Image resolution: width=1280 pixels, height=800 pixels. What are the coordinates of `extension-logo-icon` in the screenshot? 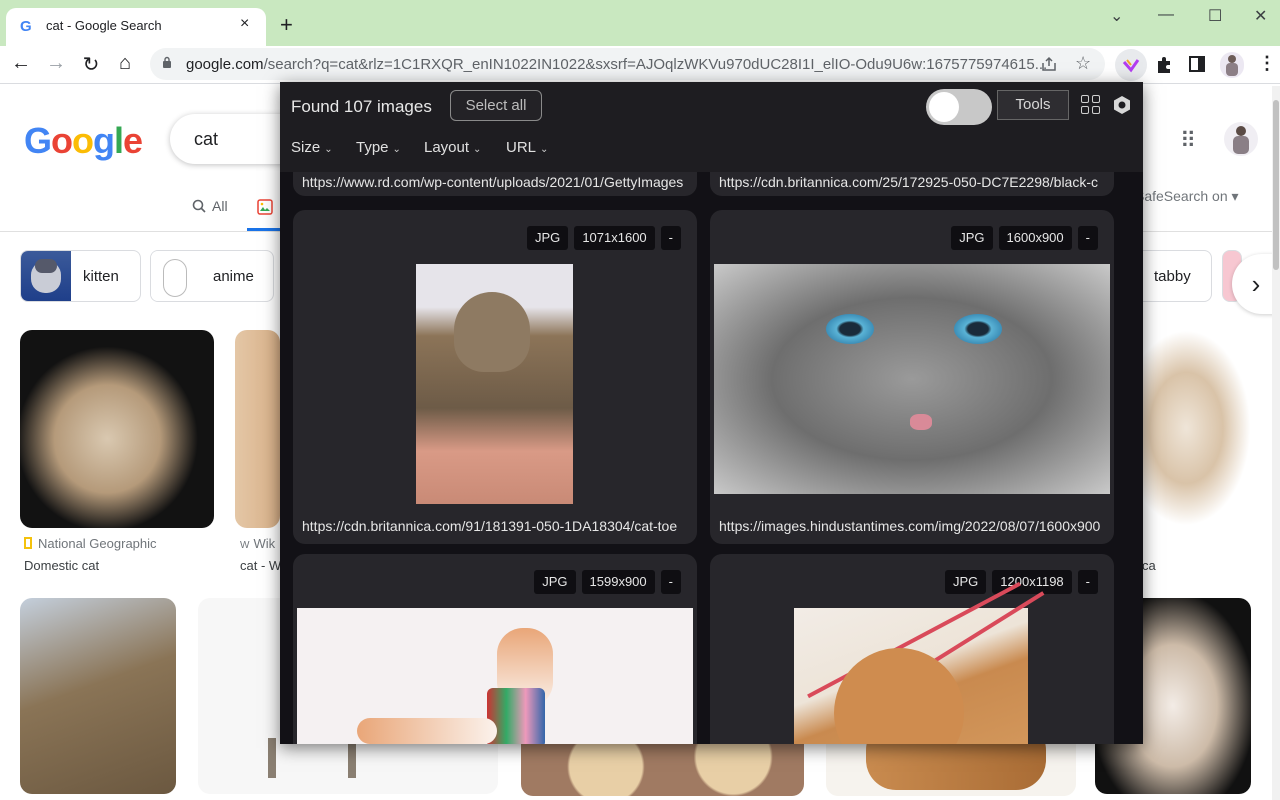 It's located at (1131, 66).